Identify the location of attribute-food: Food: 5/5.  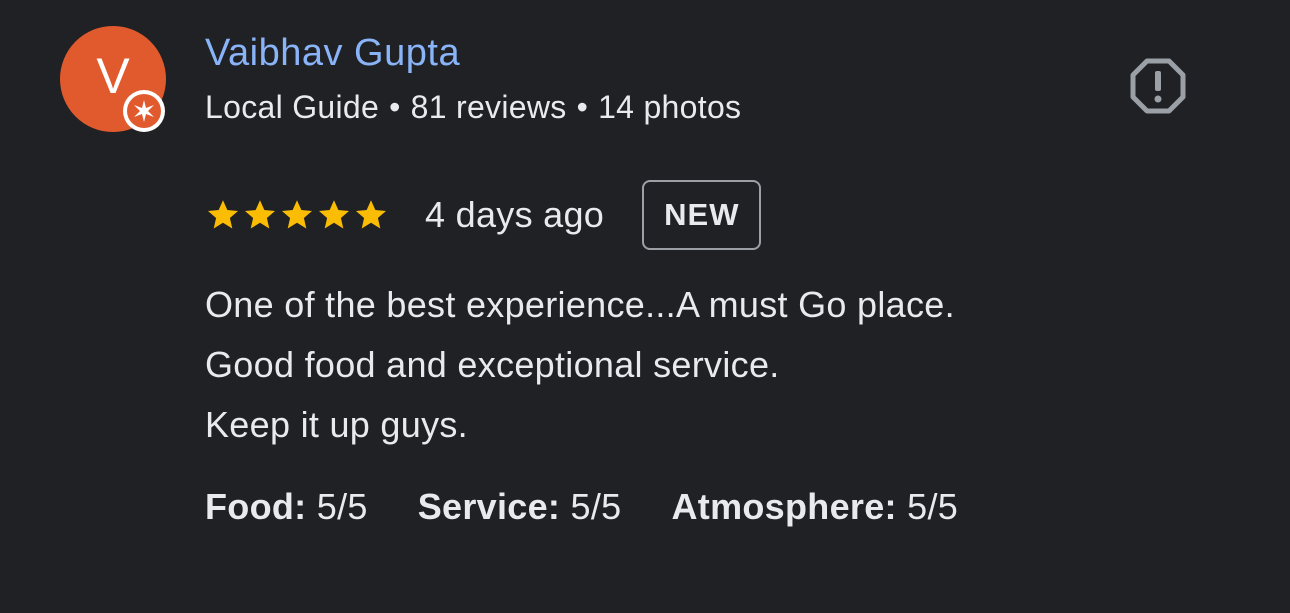
(286, 507).